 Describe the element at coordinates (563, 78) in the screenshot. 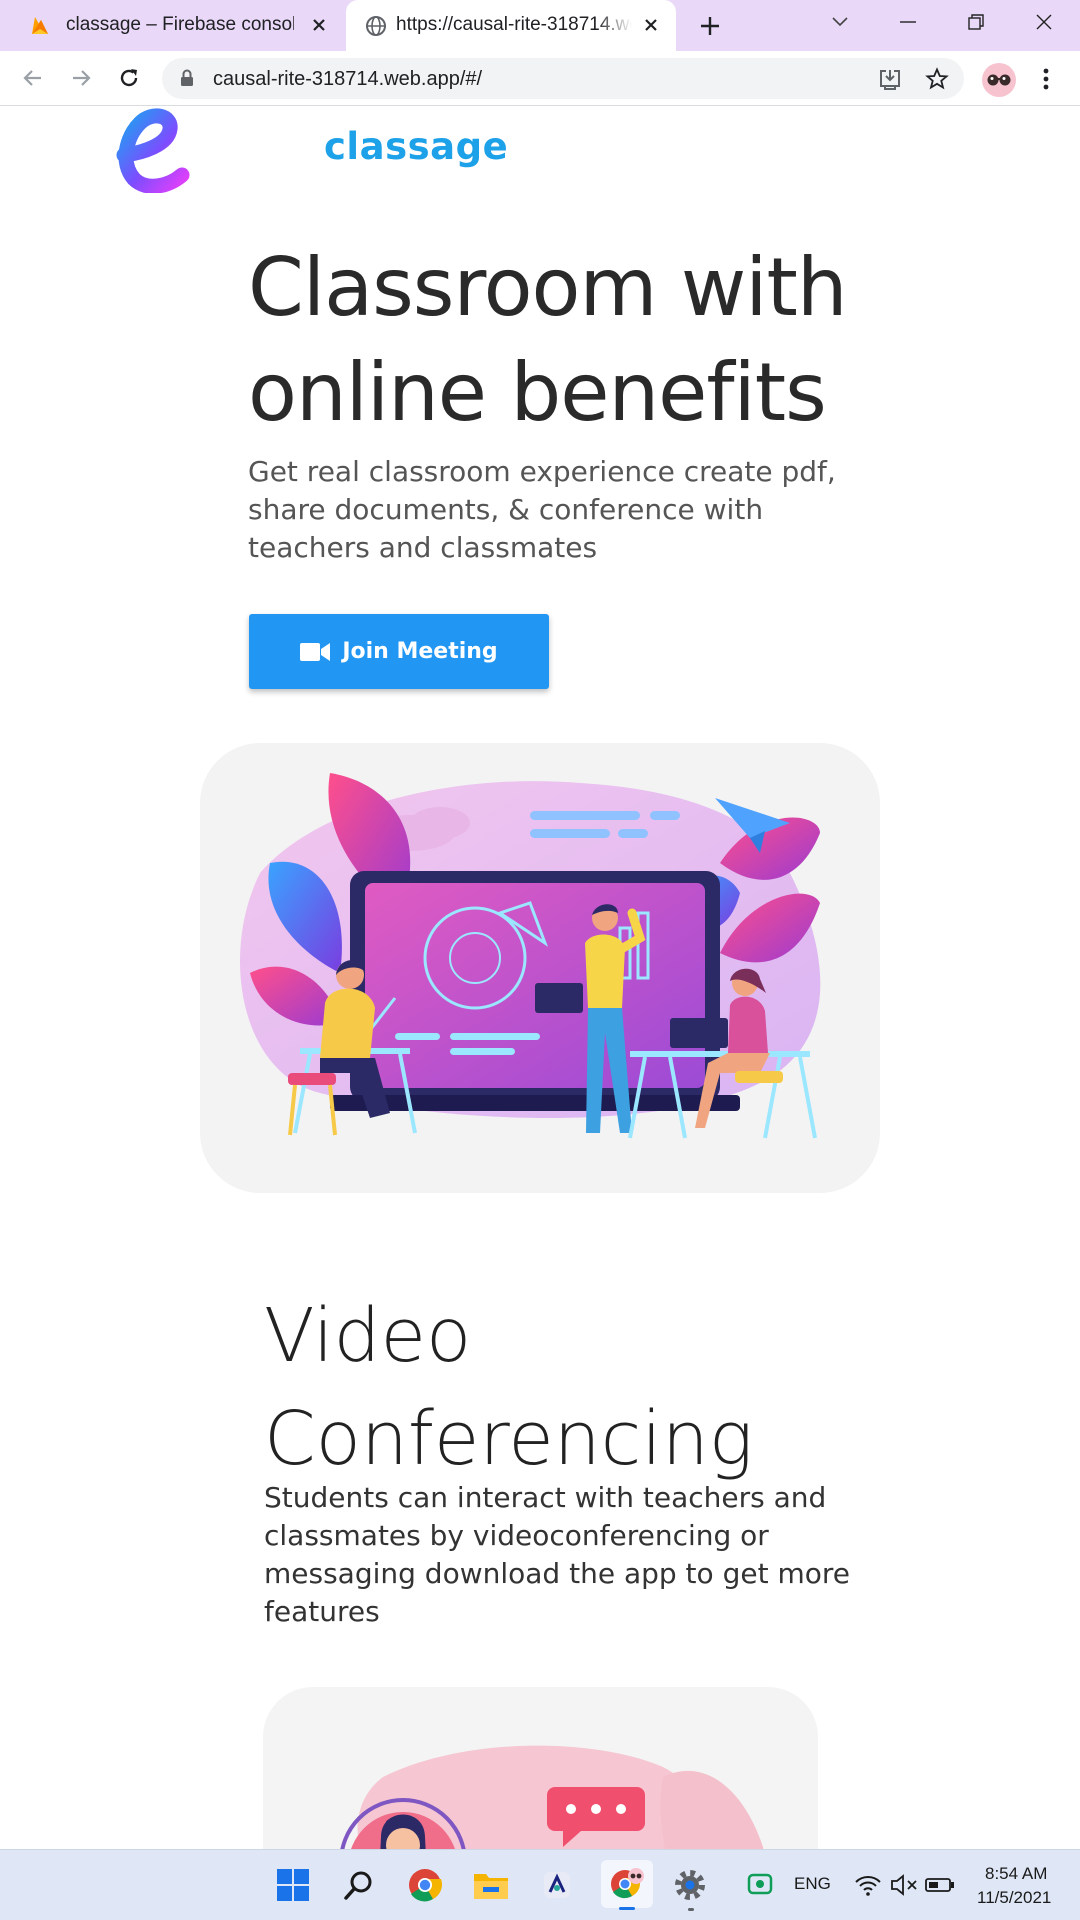

I see `address-bar: causal-rite-318714.web.app/#/` at that location.